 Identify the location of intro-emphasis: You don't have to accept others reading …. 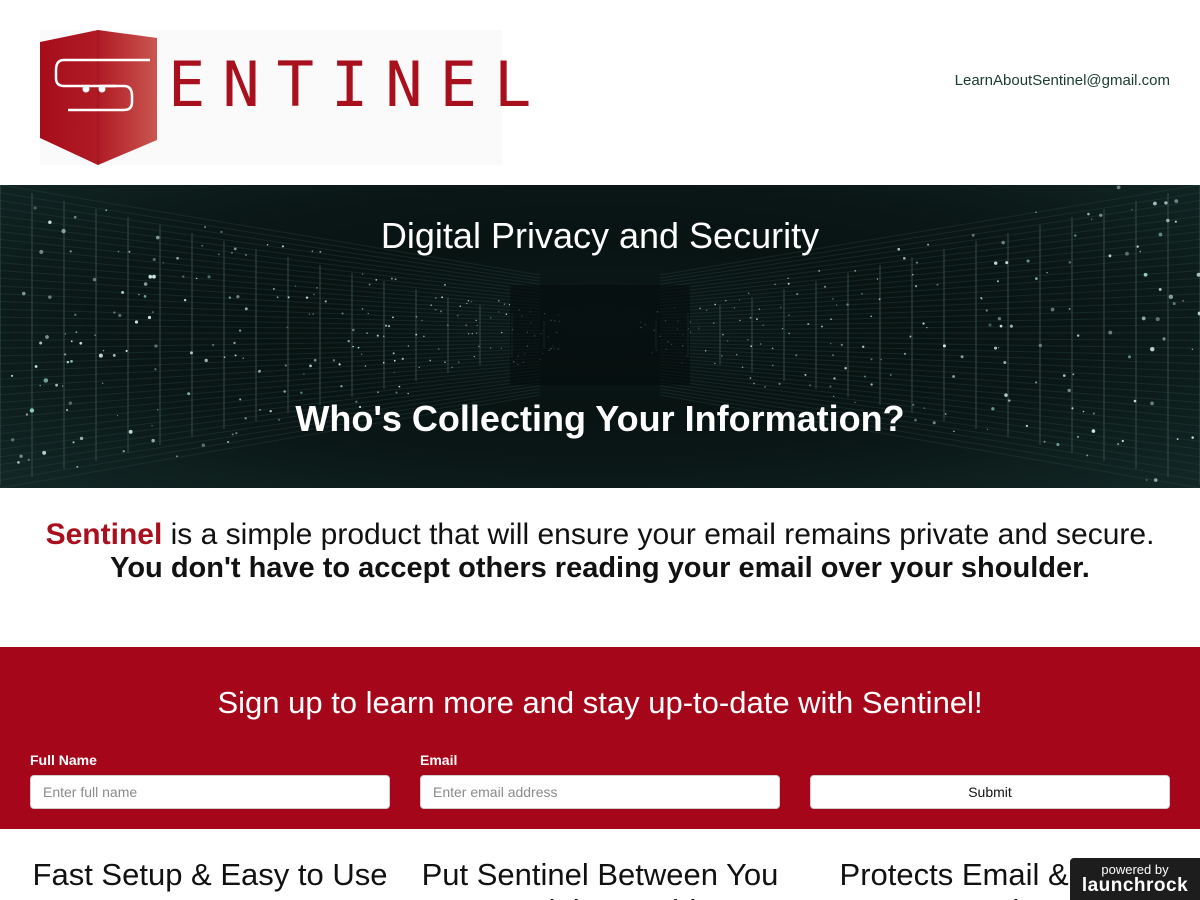
(600, 568).